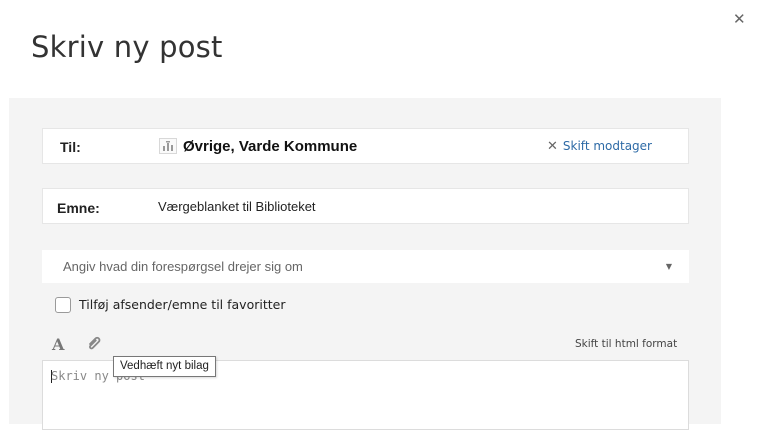 This screenshot has width=758, height=430. I want to click on subject-field: Emne: Værgeblanket til Biblioteket, so click(365, 206).